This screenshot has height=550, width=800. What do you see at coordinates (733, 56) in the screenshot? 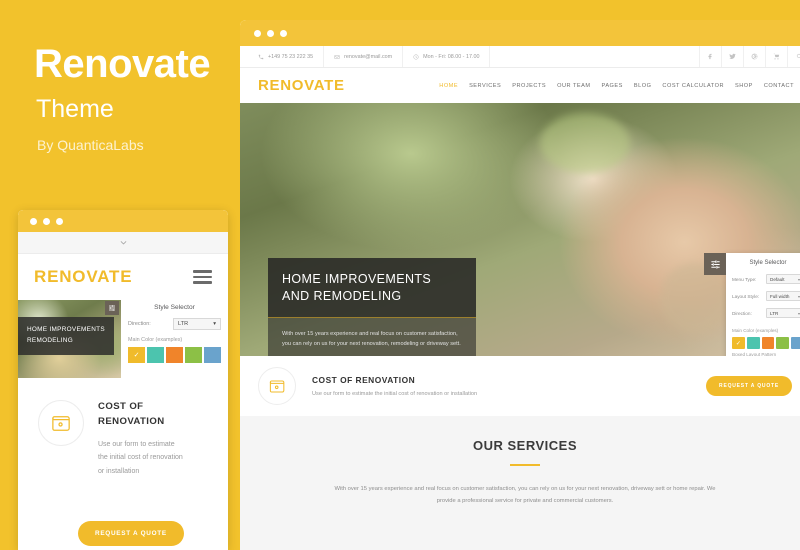
I see `twitter-icon` at bounding box center [733, 56].